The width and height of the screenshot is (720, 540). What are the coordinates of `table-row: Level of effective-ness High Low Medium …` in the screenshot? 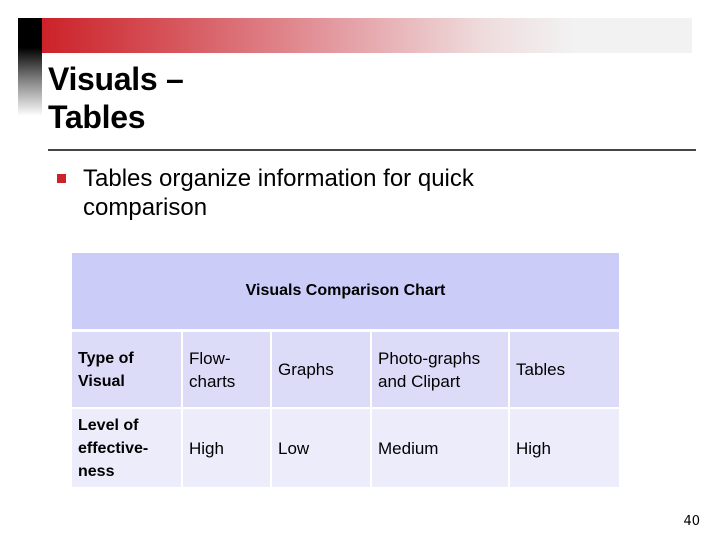 It's located at (345, 448).